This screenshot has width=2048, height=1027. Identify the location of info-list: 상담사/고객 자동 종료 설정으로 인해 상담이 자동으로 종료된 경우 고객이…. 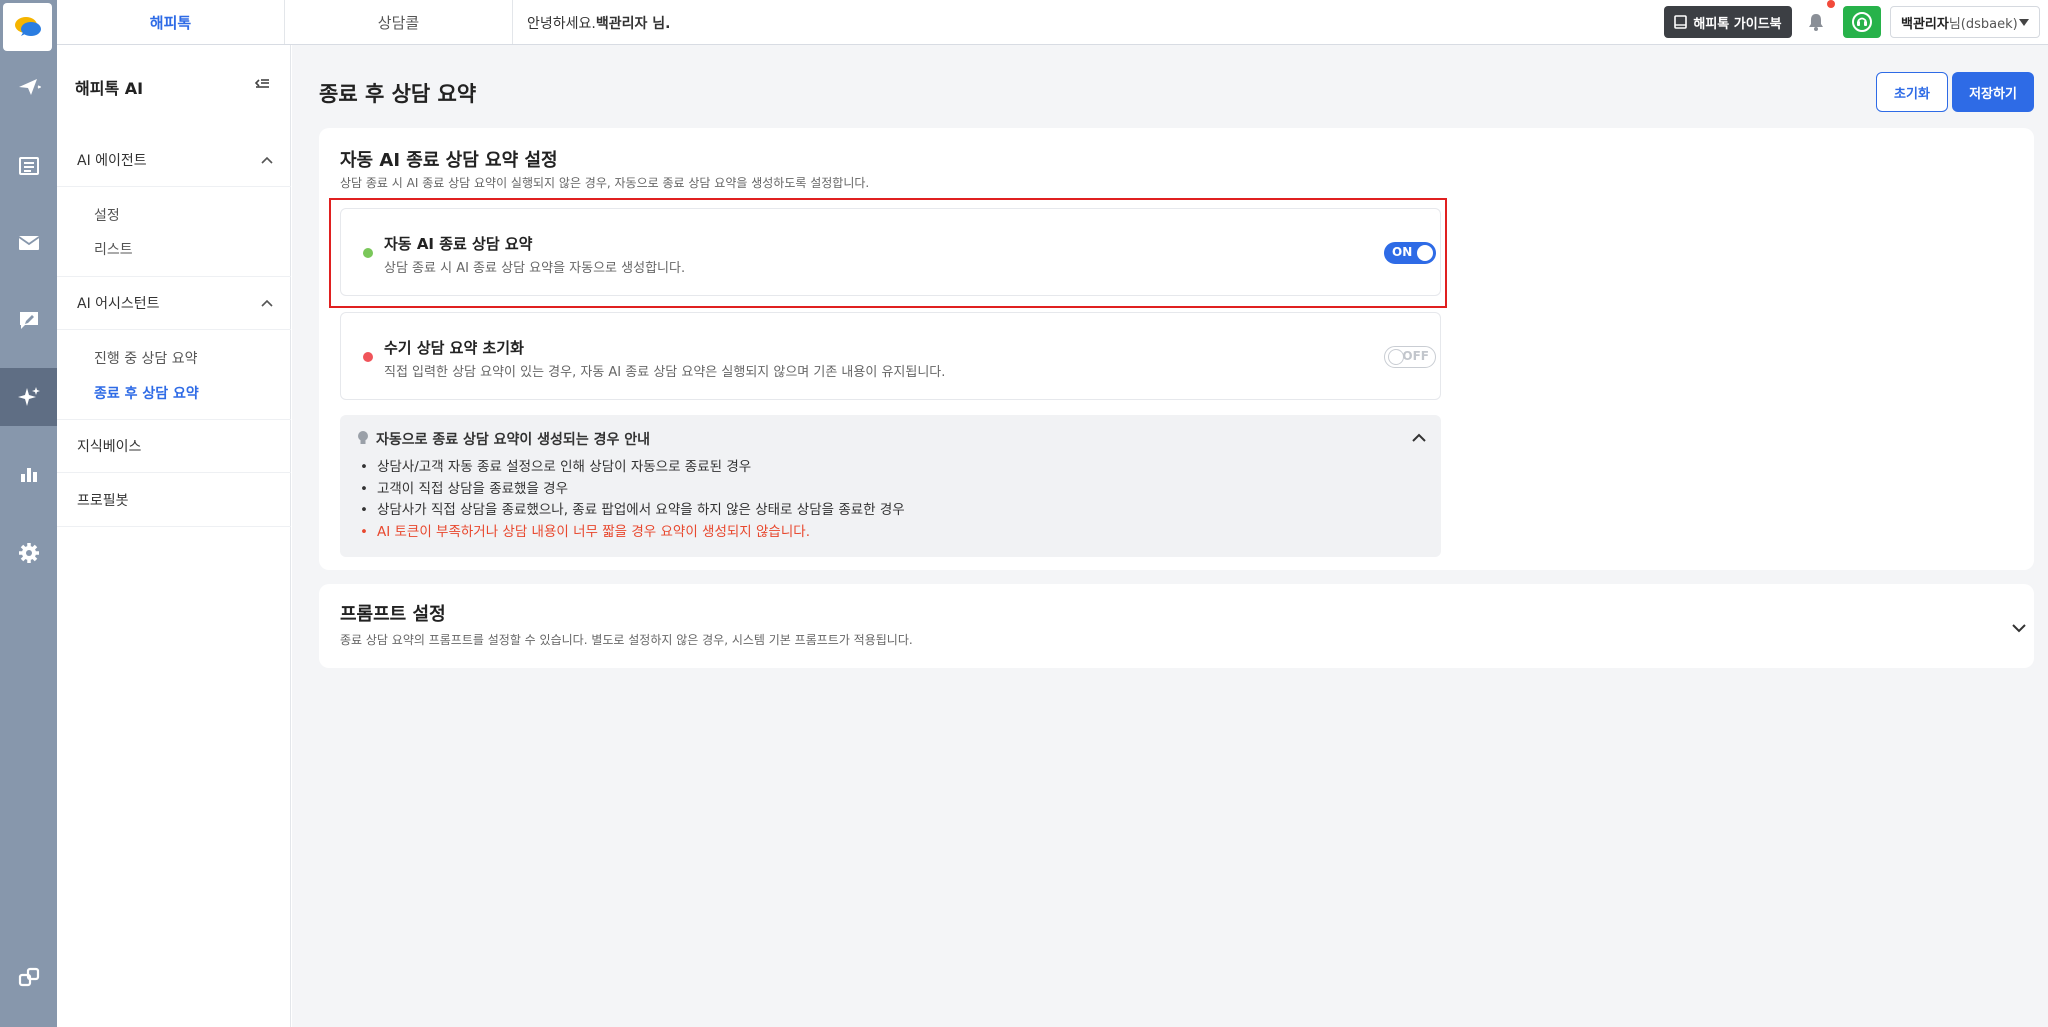
(632, 500).